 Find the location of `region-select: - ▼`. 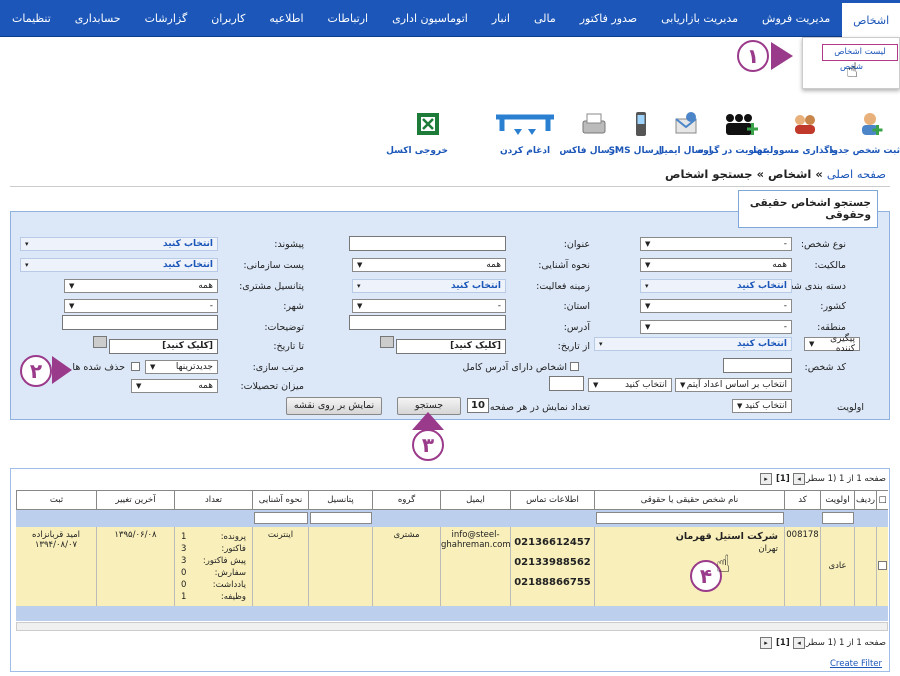

region-select: - ▼ is located at coordinates (716, 327).